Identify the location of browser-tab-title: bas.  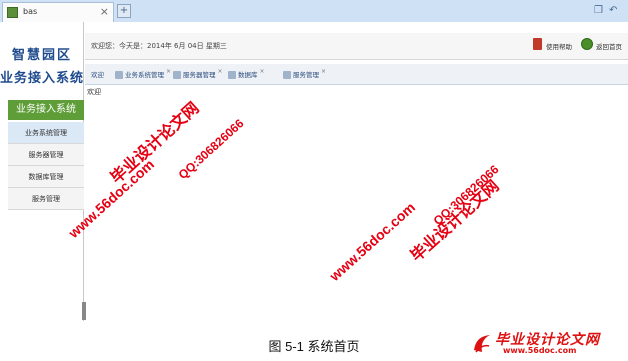
(30, 11).